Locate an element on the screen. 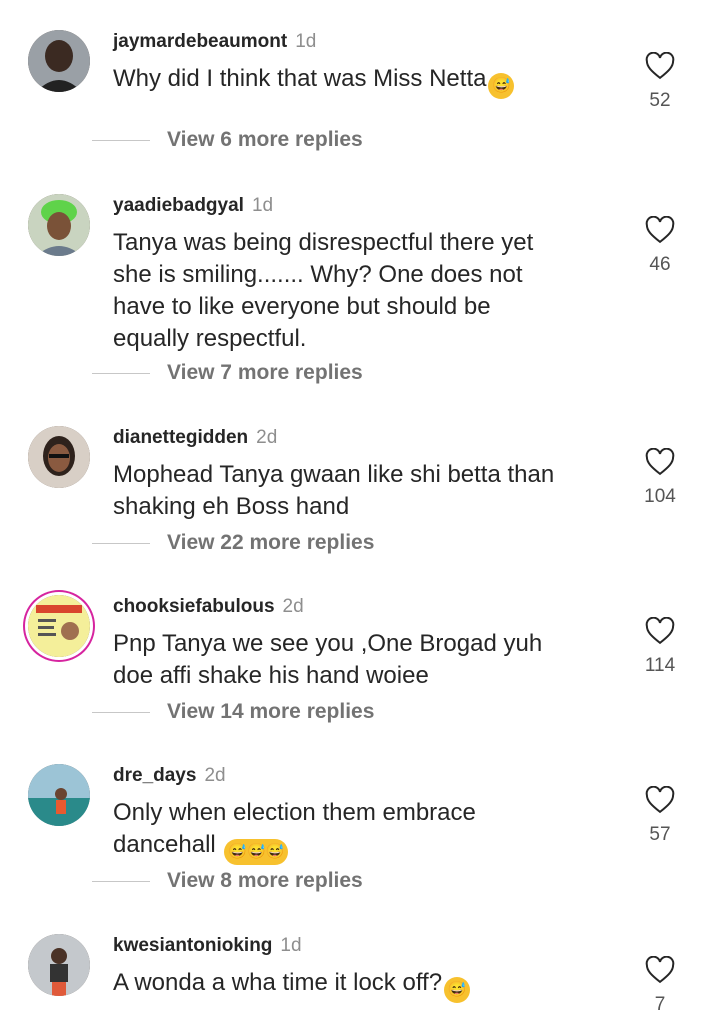 The height and width of the screenshot is (1024, 709). view-replies-button: View 22 more replies is located at coordinates (233, 543).